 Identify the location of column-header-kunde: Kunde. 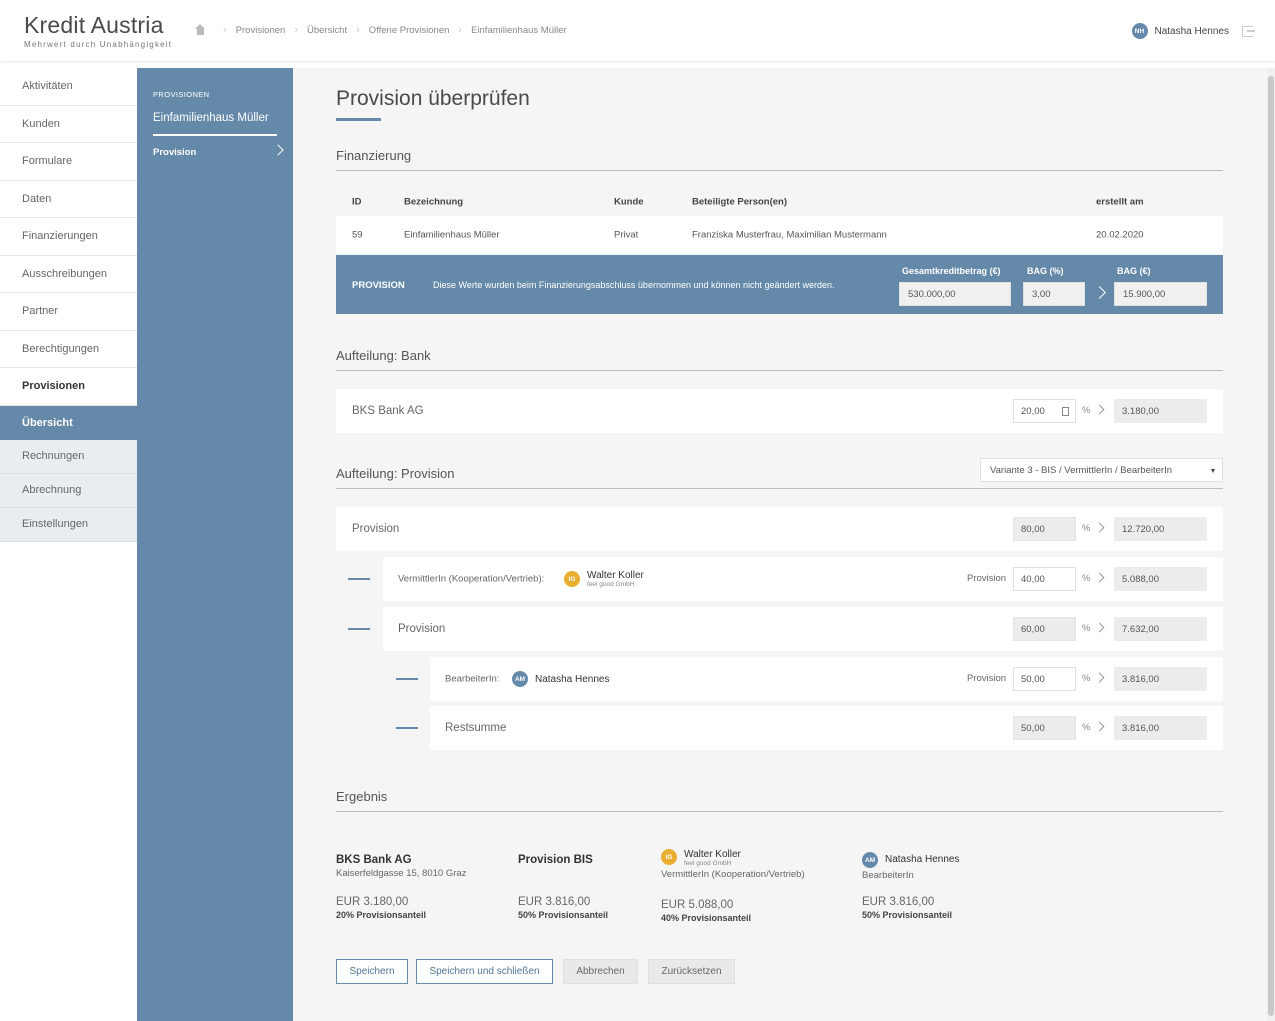
(629, 202).